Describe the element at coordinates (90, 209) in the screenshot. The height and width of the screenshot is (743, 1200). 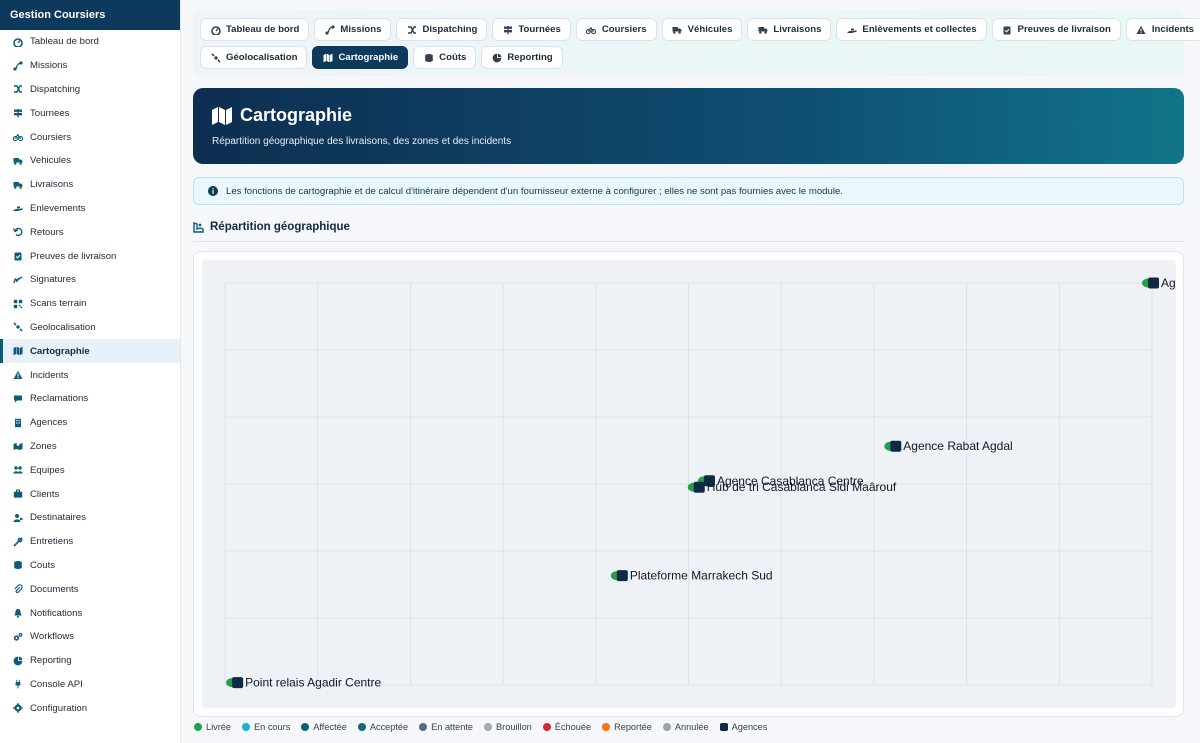
I see `sidebar-item-enlevements: Enlevements` at that location.